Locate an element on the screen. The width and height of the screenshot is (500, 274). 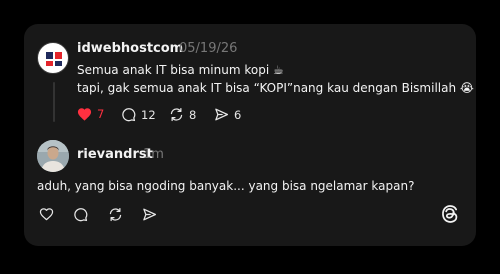
like-count: 7 is located at coordinates (101, 114).